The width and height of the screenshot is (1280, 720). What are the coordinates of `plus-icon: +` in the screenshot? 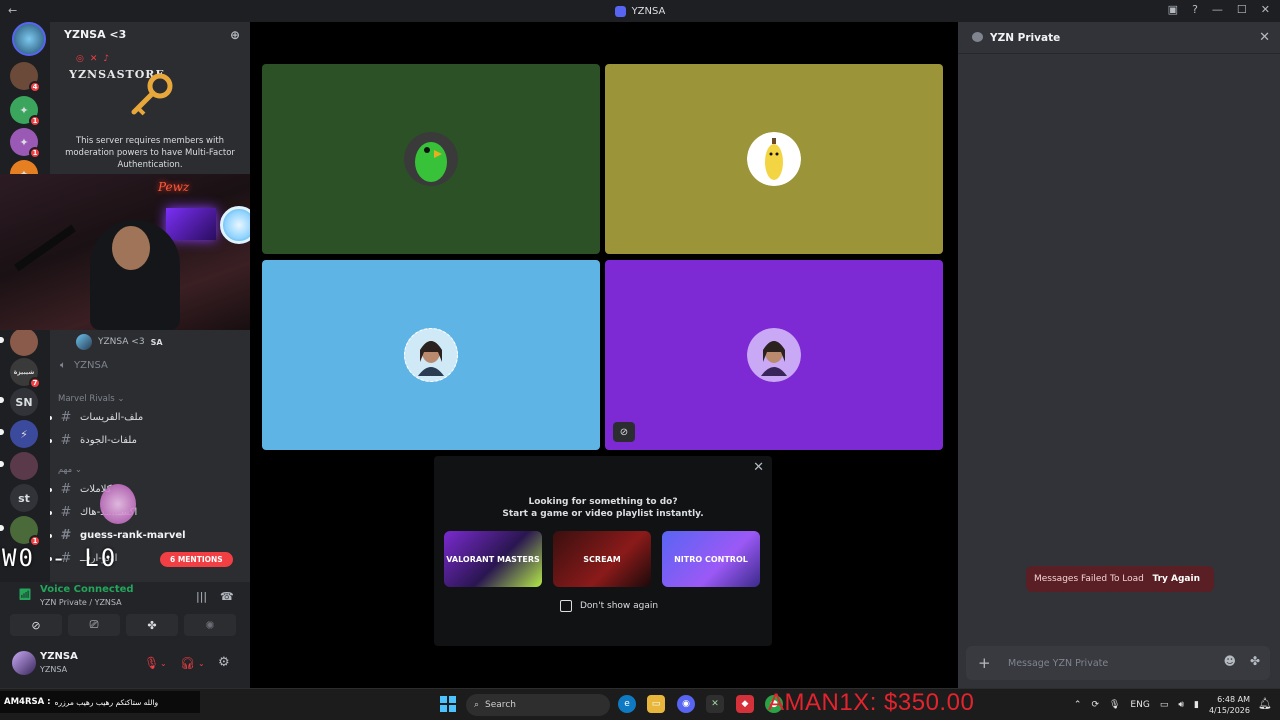 It's located at (984, 663).